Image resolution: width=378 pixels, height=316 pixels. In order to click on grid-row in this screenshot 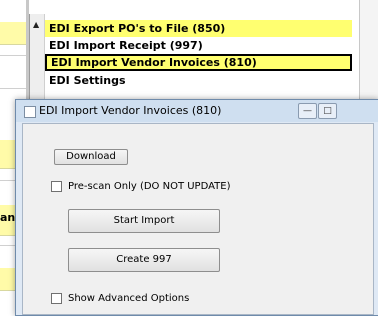, I will do `click(13, 33)`.